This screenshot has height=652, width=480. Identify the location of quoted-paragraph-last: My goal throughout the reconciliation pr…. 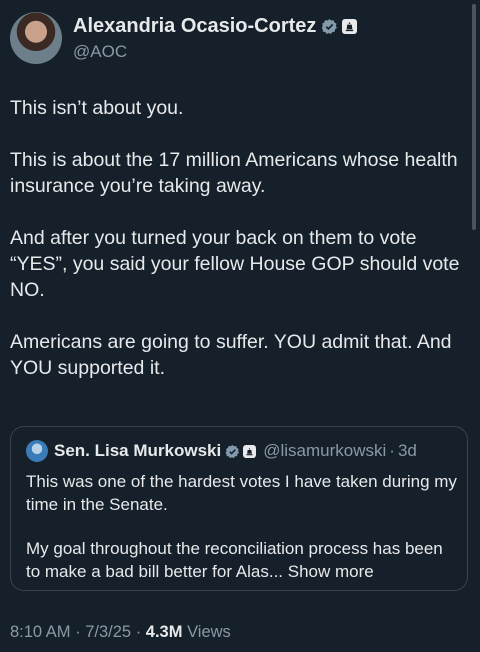
(242, 560).